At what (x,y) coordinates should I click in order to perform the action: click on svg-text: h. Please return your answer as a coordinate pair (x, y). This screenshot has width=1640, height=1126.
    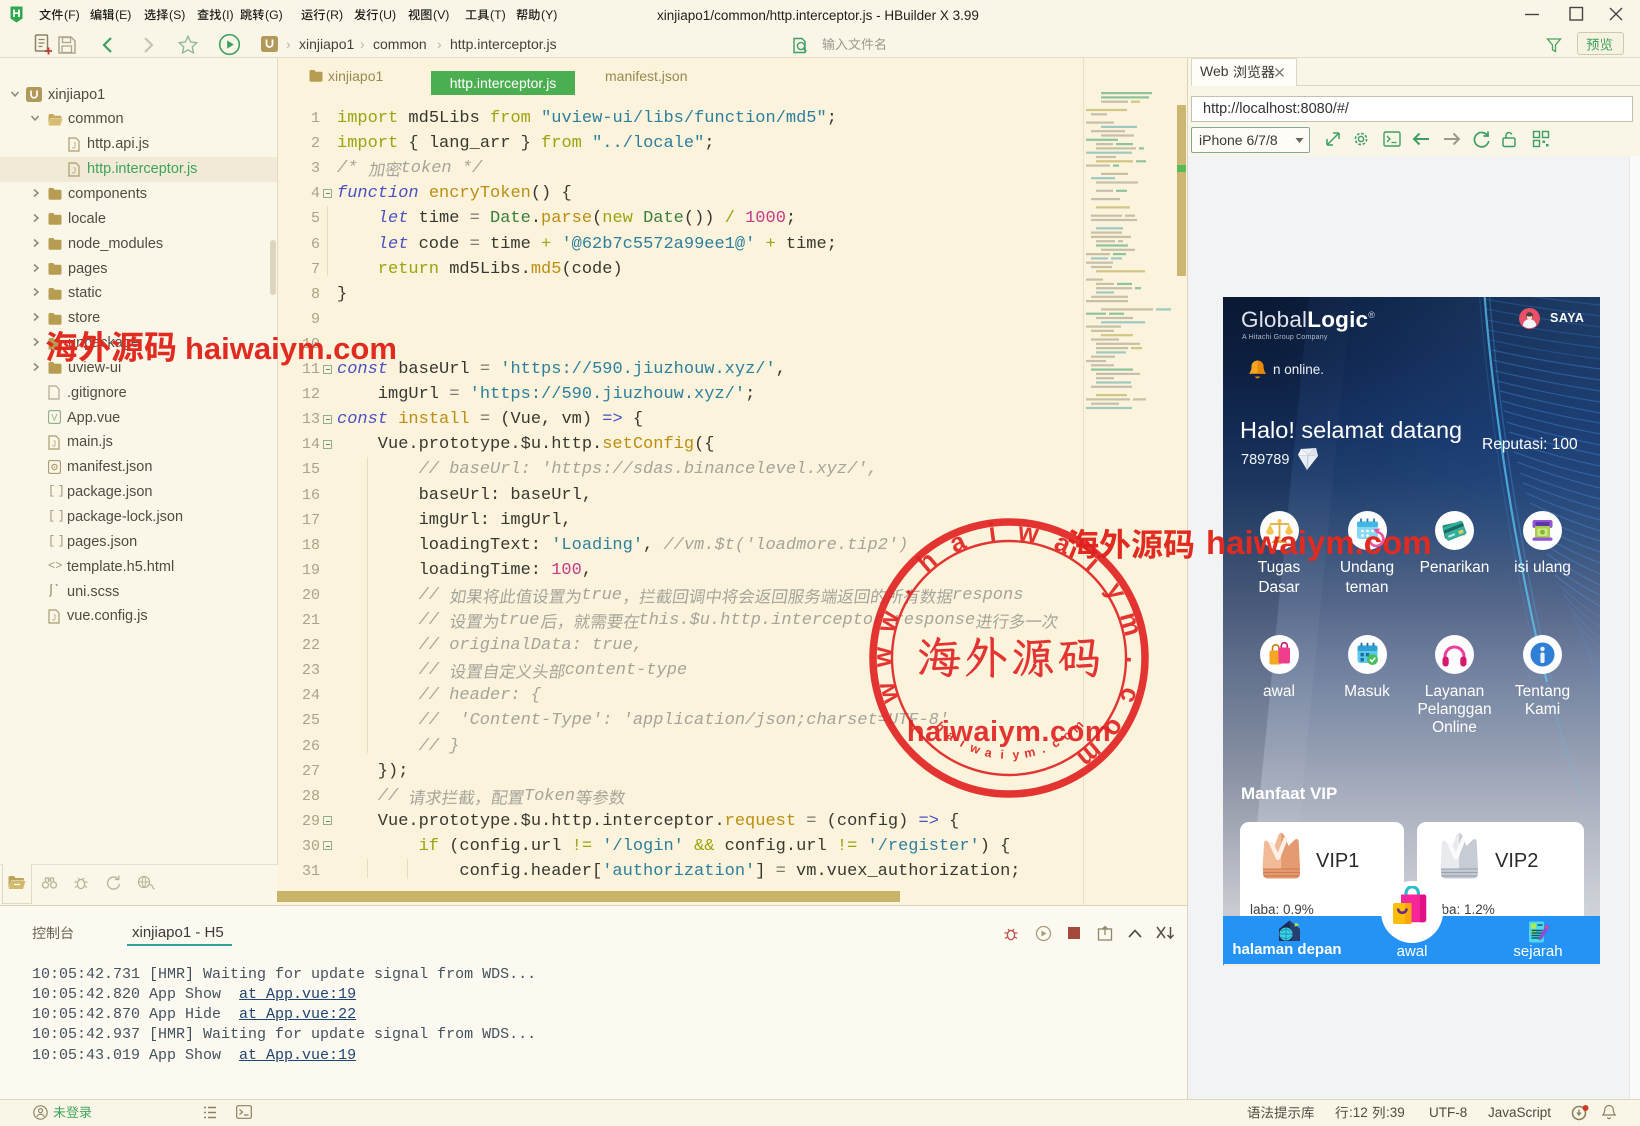
    Looking at the image, I should click on (927, 561).